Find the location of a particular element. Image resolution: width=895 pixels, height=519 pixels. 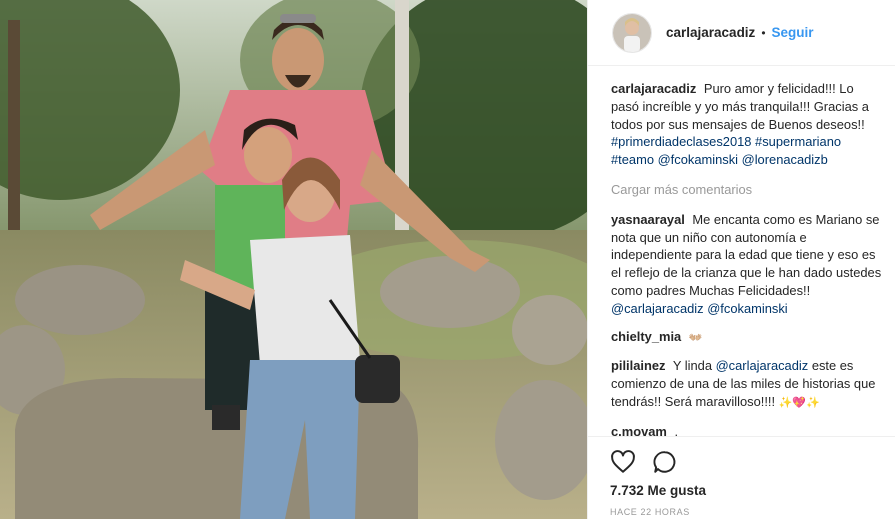

comment-text: 👐🏼 is located at coordinates (695, 337).